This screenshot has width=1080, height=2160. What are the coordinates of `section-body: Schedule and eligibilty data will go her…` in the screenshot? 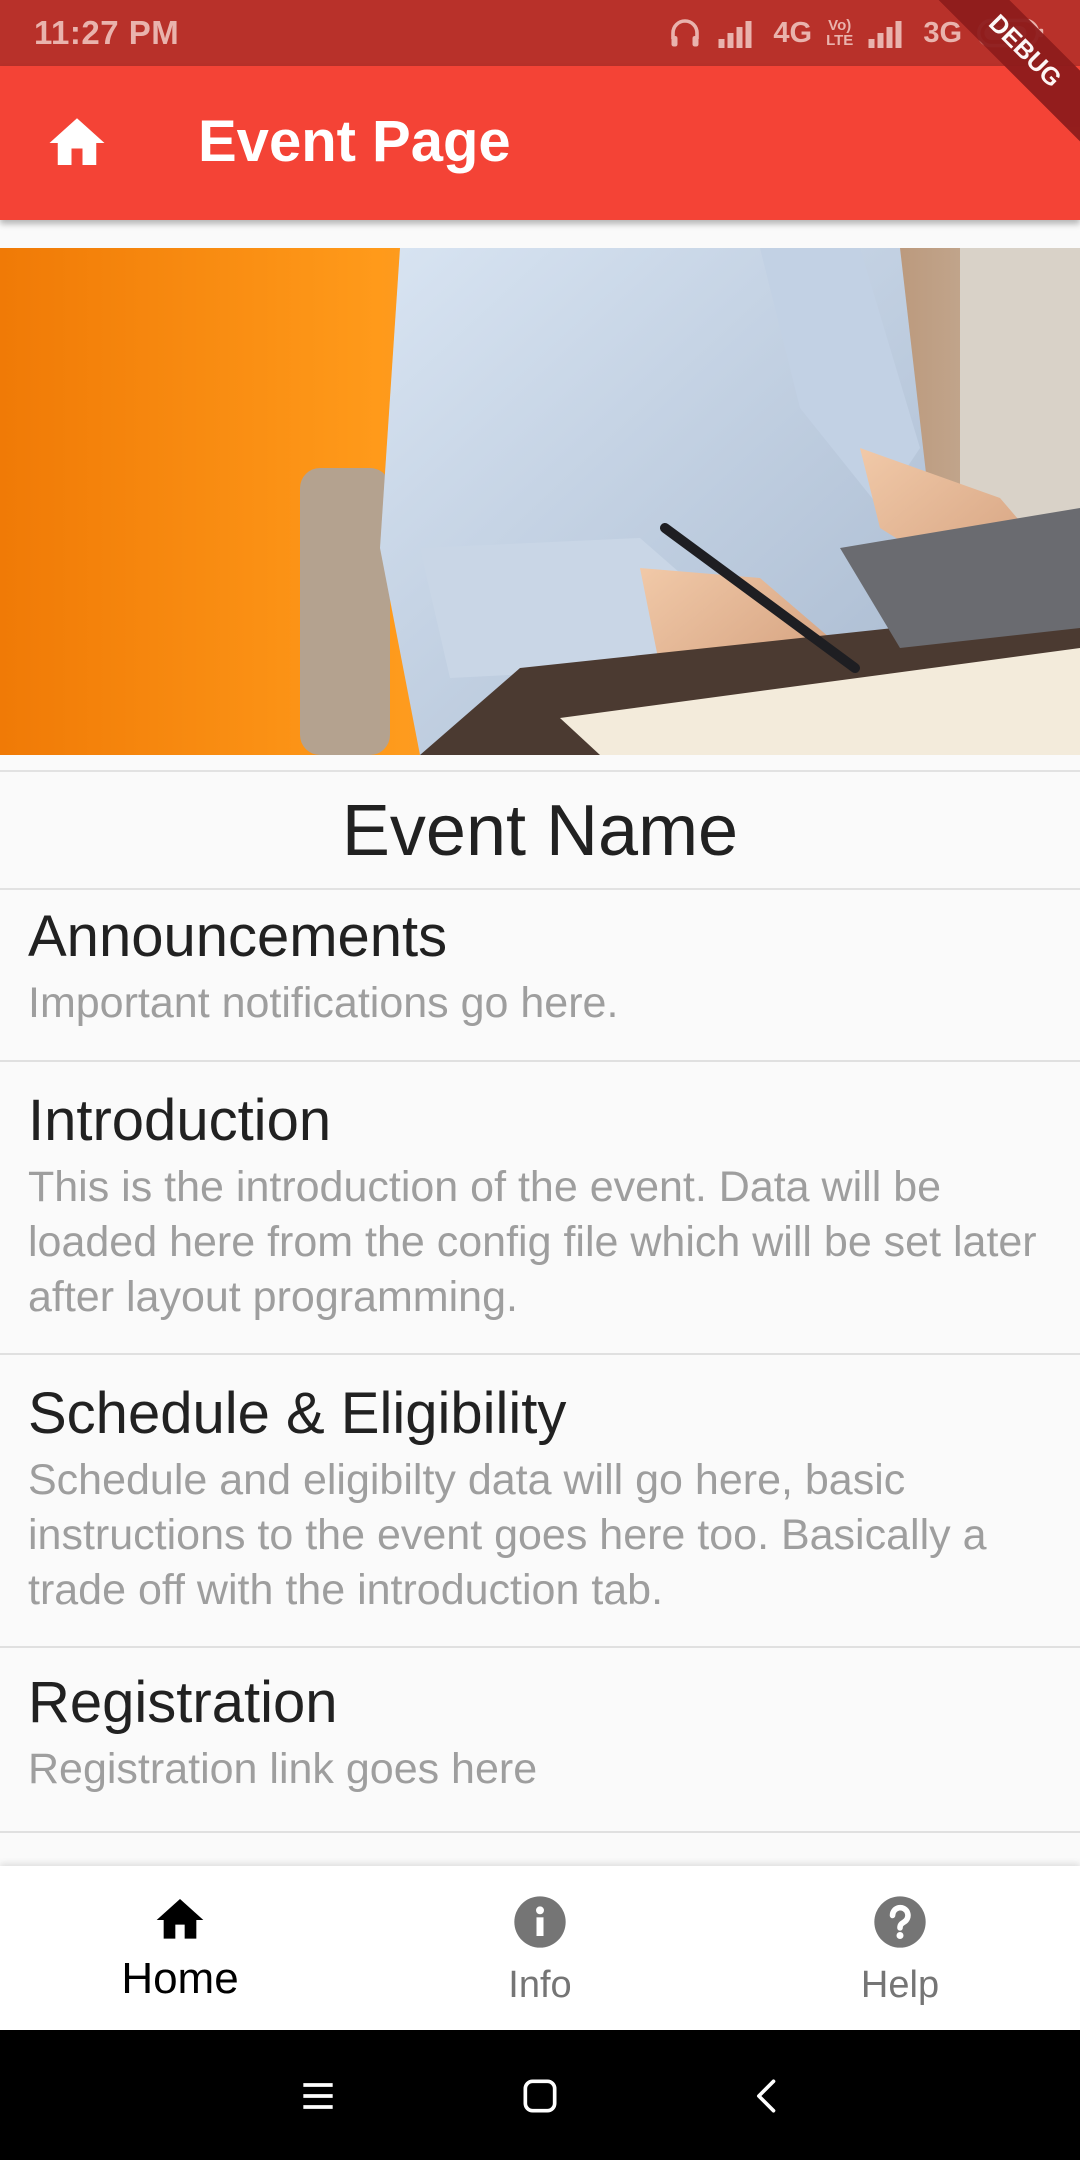 It's located at (507, 1535).